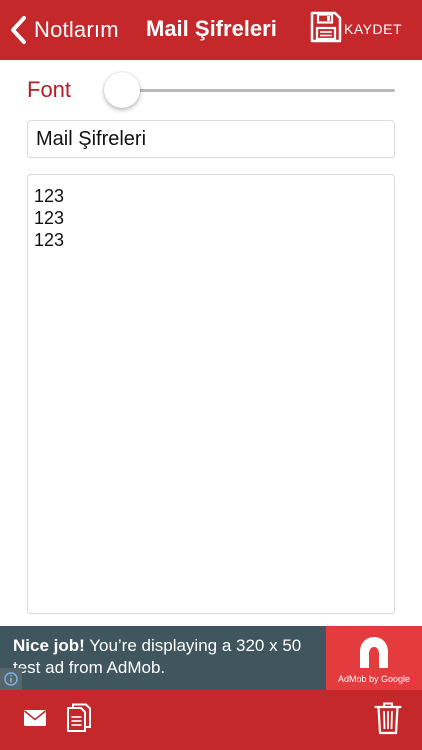  I want to click on copy-button, so click(79, 720).